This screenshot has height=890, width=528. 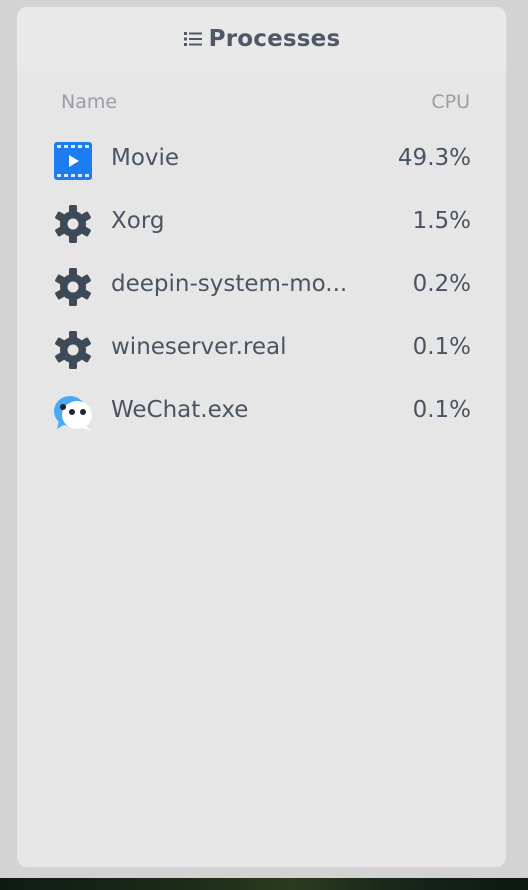 What do you see at coordinates (199, 347) in the screenshot?
I see `process-name: wineserver.real` at bounding box center [199, 347].